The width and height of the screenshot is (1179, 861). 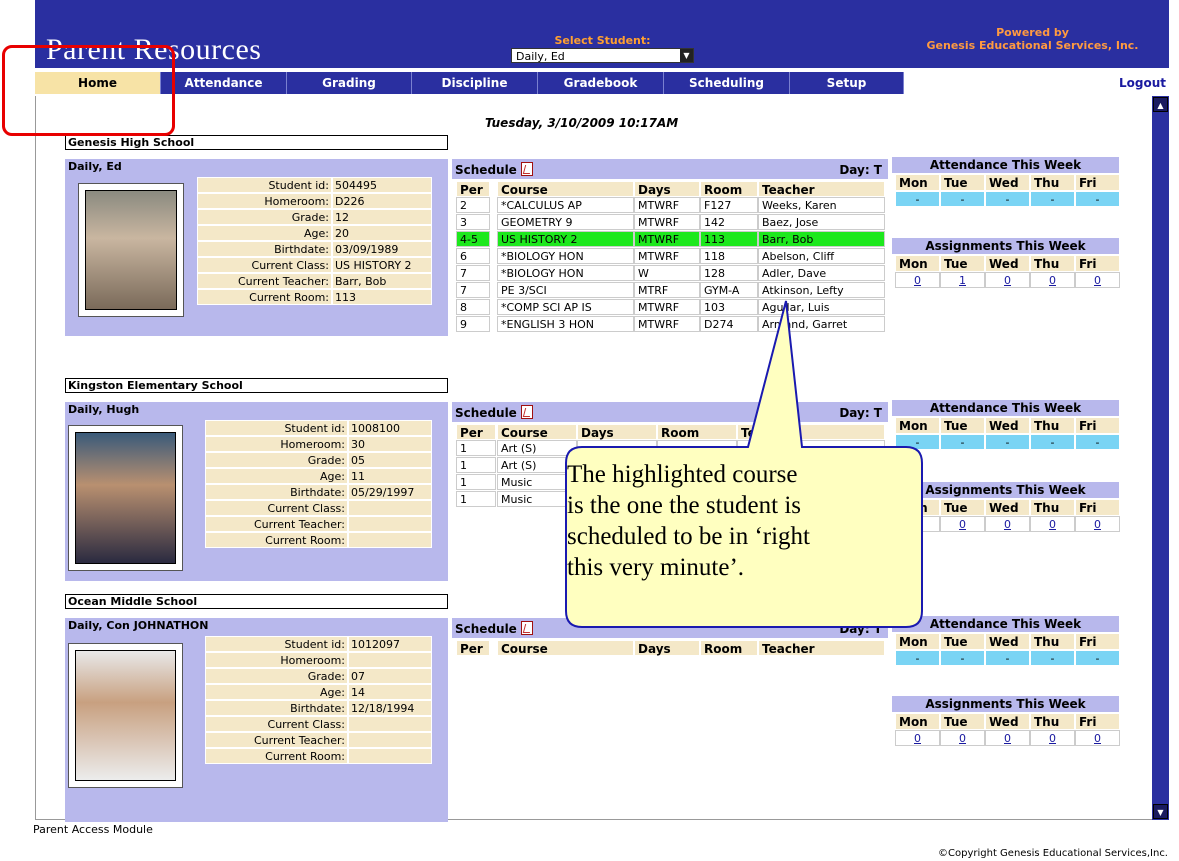 What do you see at coordinates (1032, 32) in the screenshot?
I see `powered-by-line1: Powered by` at bounding box center [1032, 32].